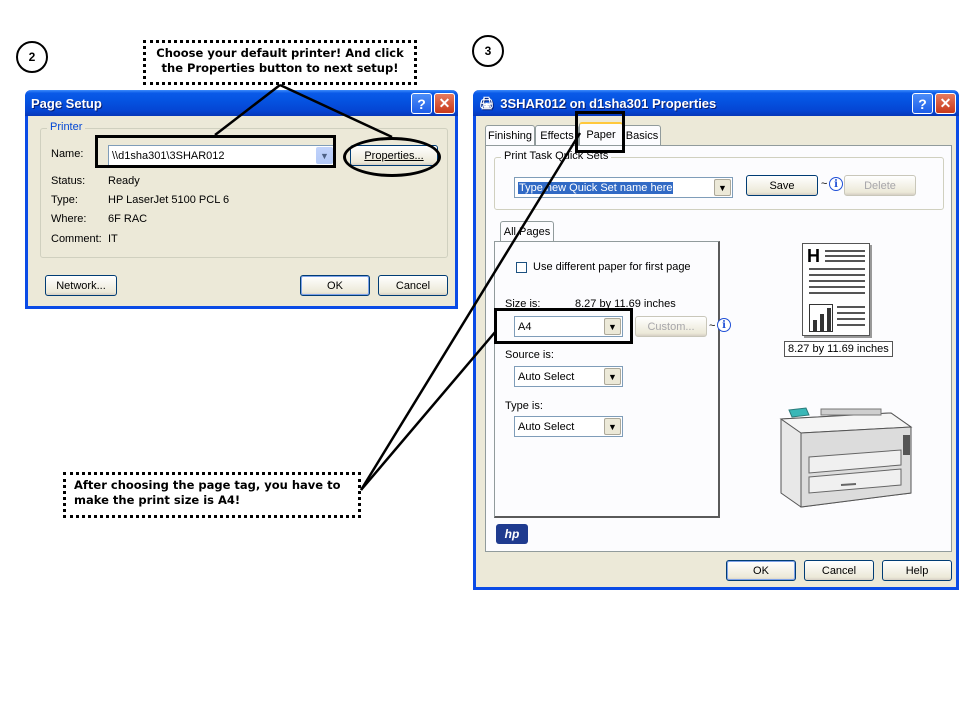  I want to click on source-label: Source is:, so click(529, 355).